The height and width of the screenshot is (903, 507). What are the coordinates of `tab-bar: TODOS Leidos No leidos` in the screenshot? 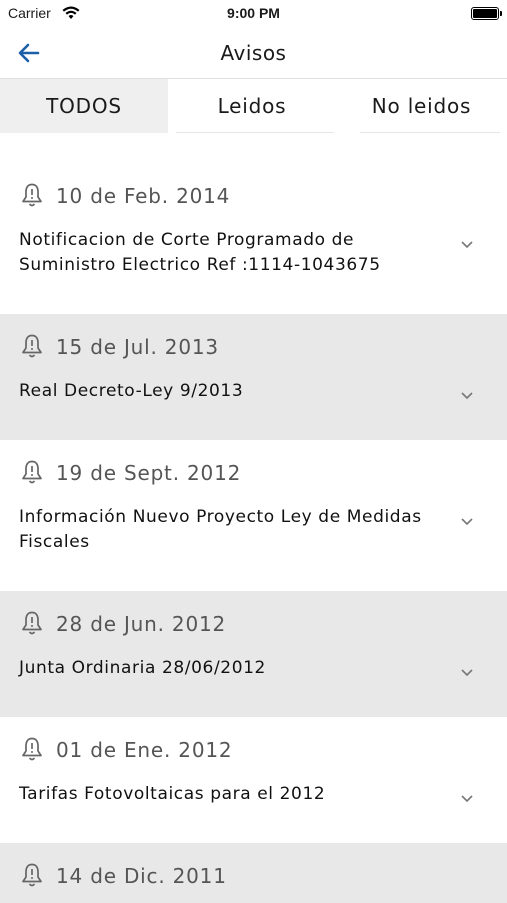 It's located at (253, 106).